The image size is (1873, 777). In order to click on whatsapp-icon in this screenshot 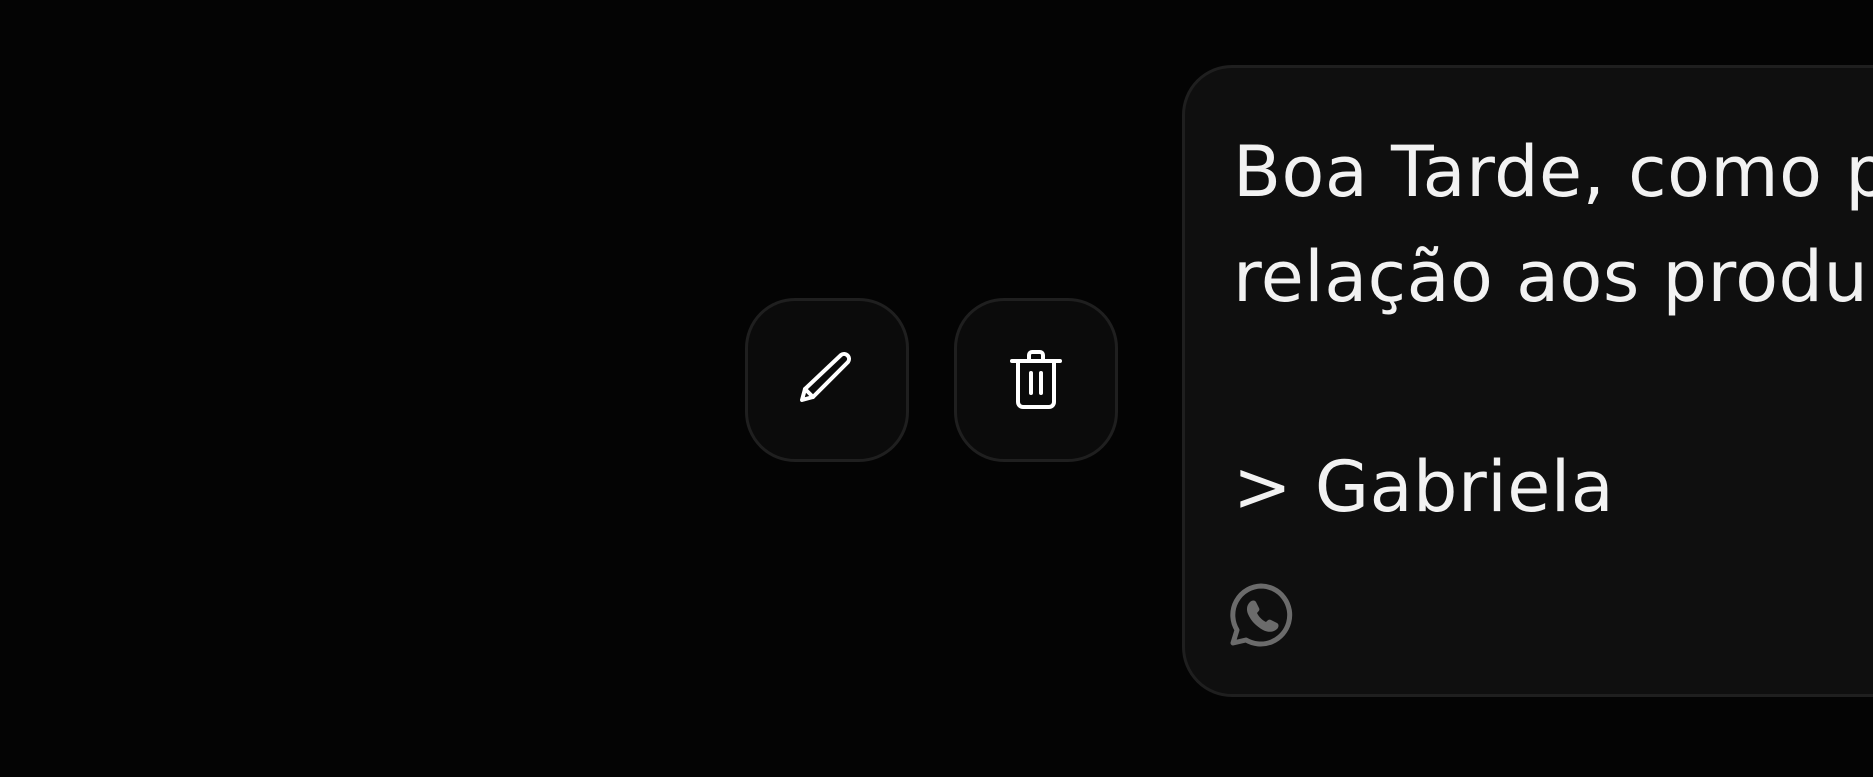, I will do `click(1261, 615)`.